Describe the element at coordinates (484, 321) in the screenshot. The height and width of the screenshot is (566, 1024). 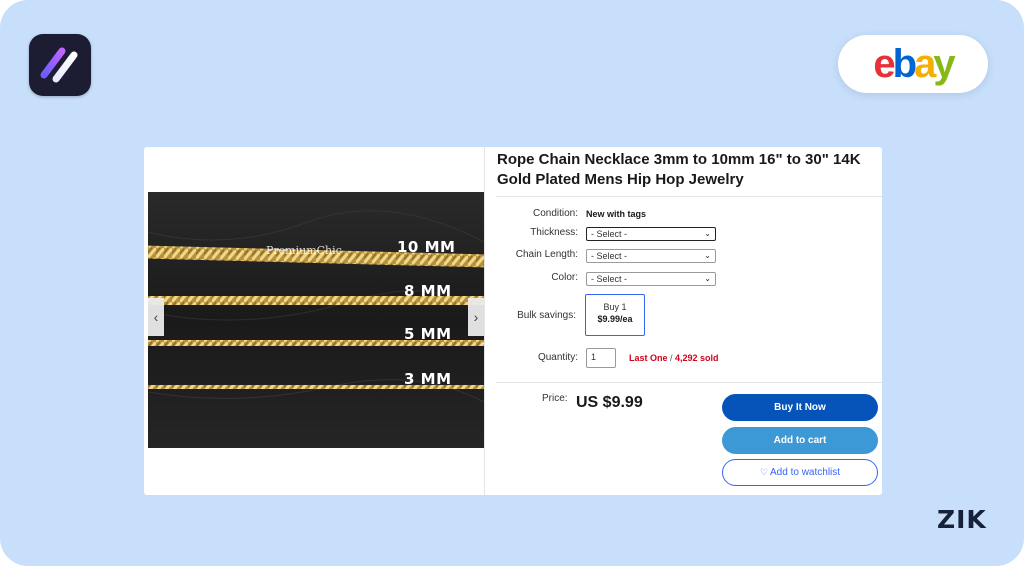
I see `column-divider` at that location.